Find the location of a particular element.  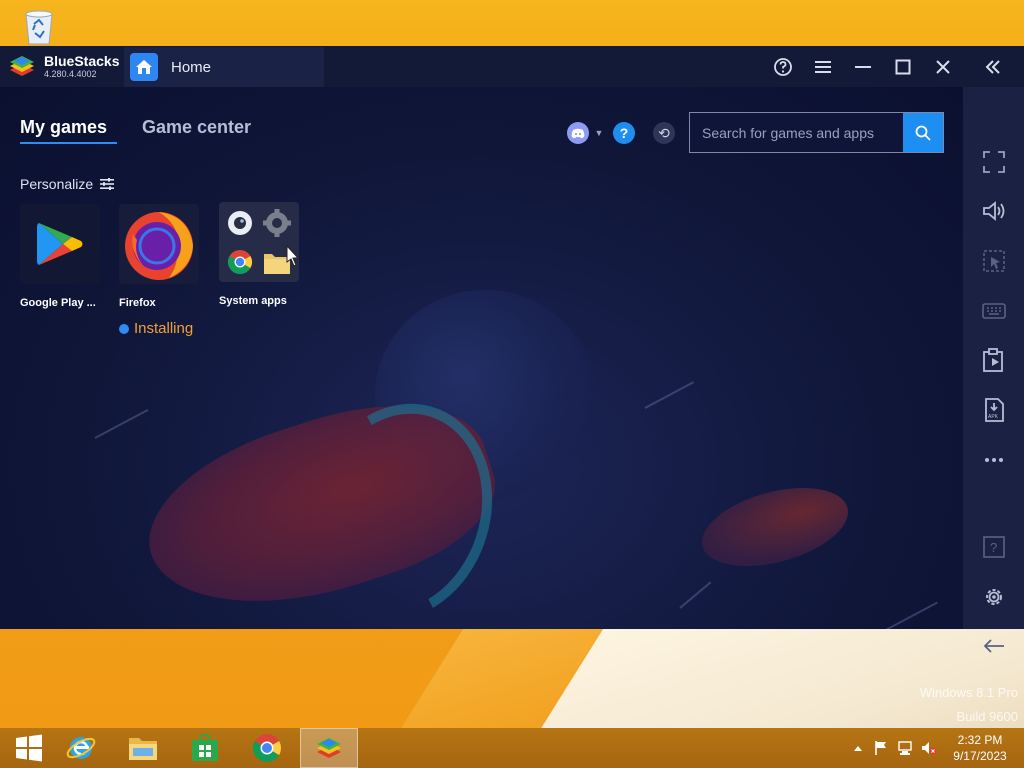

bluestacks-logo-icon is located at coordinates (22, 66).